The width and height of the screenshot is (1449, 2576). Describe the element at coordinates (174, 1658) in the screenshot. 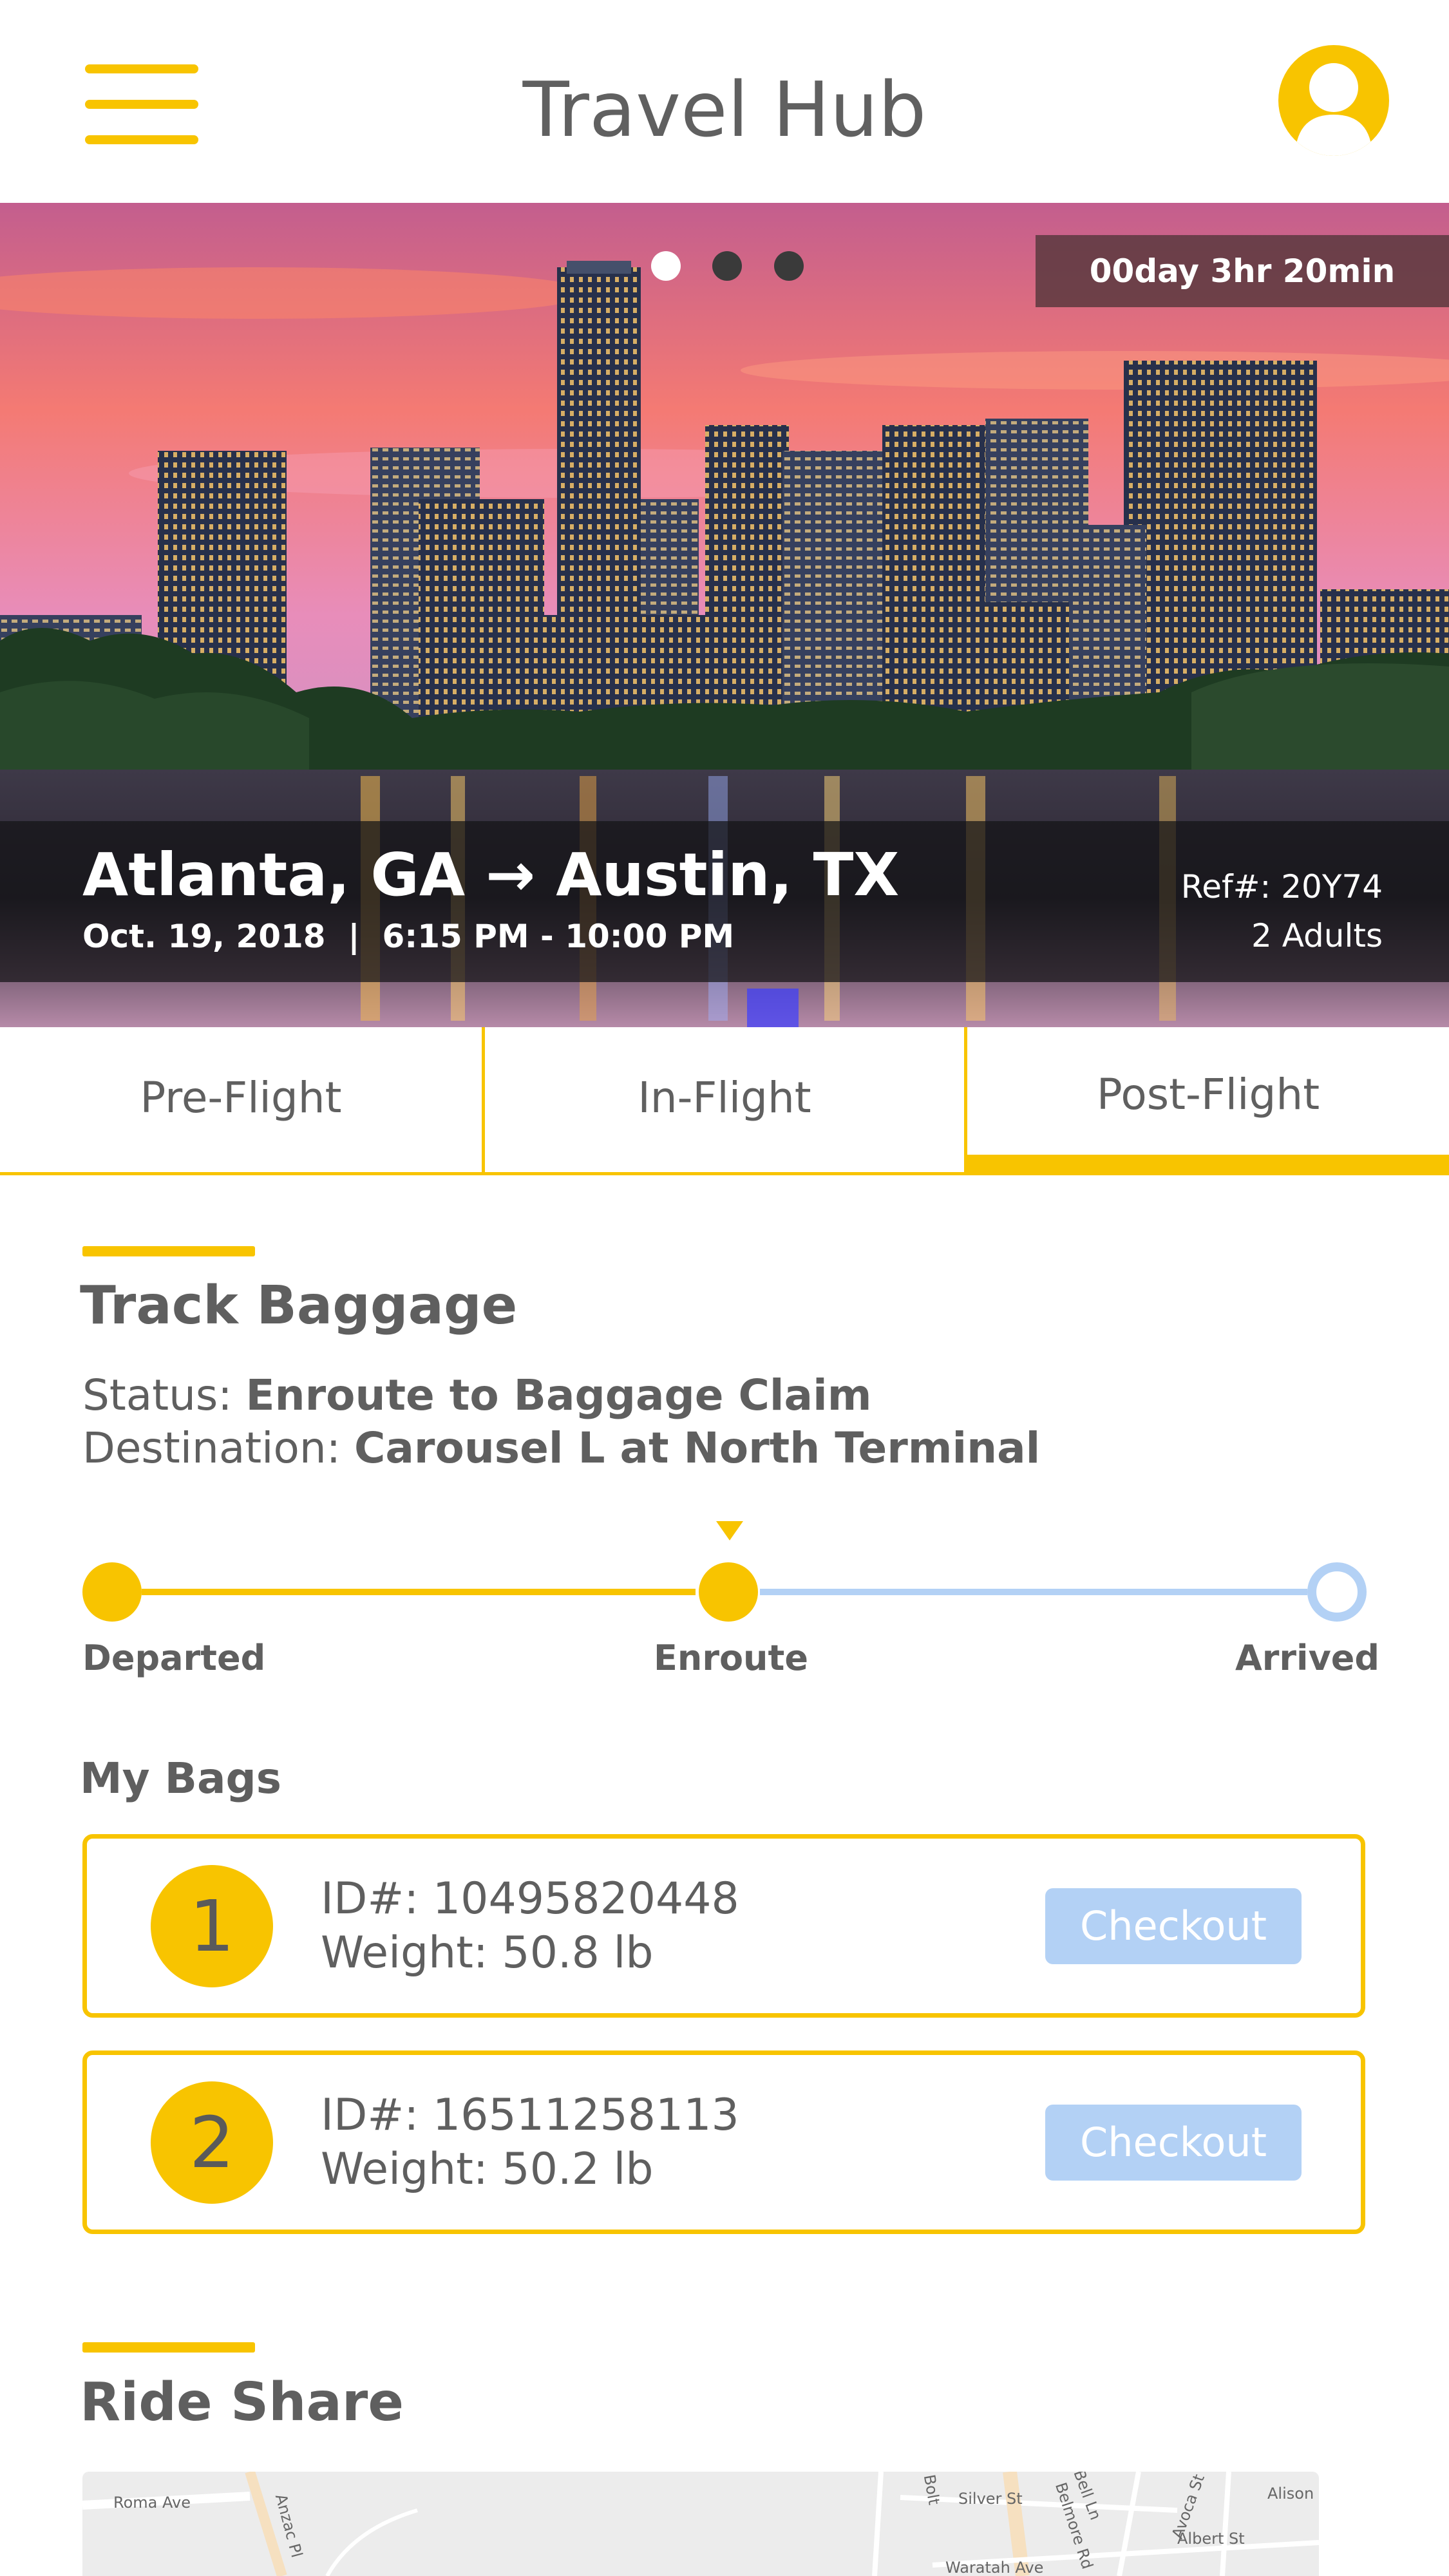

I see `step-departed-label: Departed` at that location.